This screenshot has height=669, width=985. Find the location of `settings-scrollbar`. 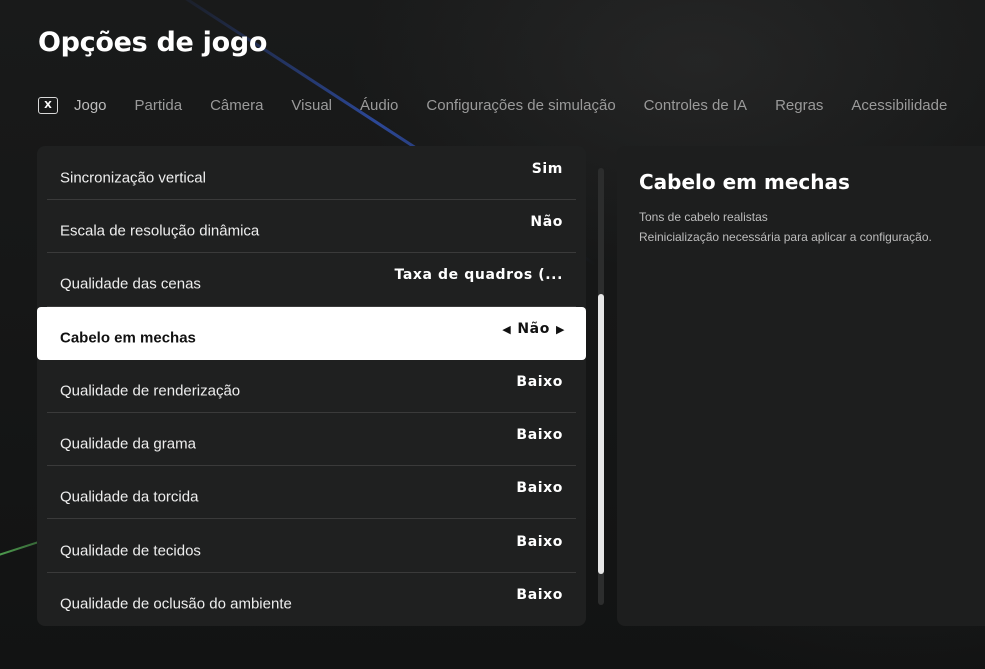

settings-scrollbar is located at coordinates (601, 386).